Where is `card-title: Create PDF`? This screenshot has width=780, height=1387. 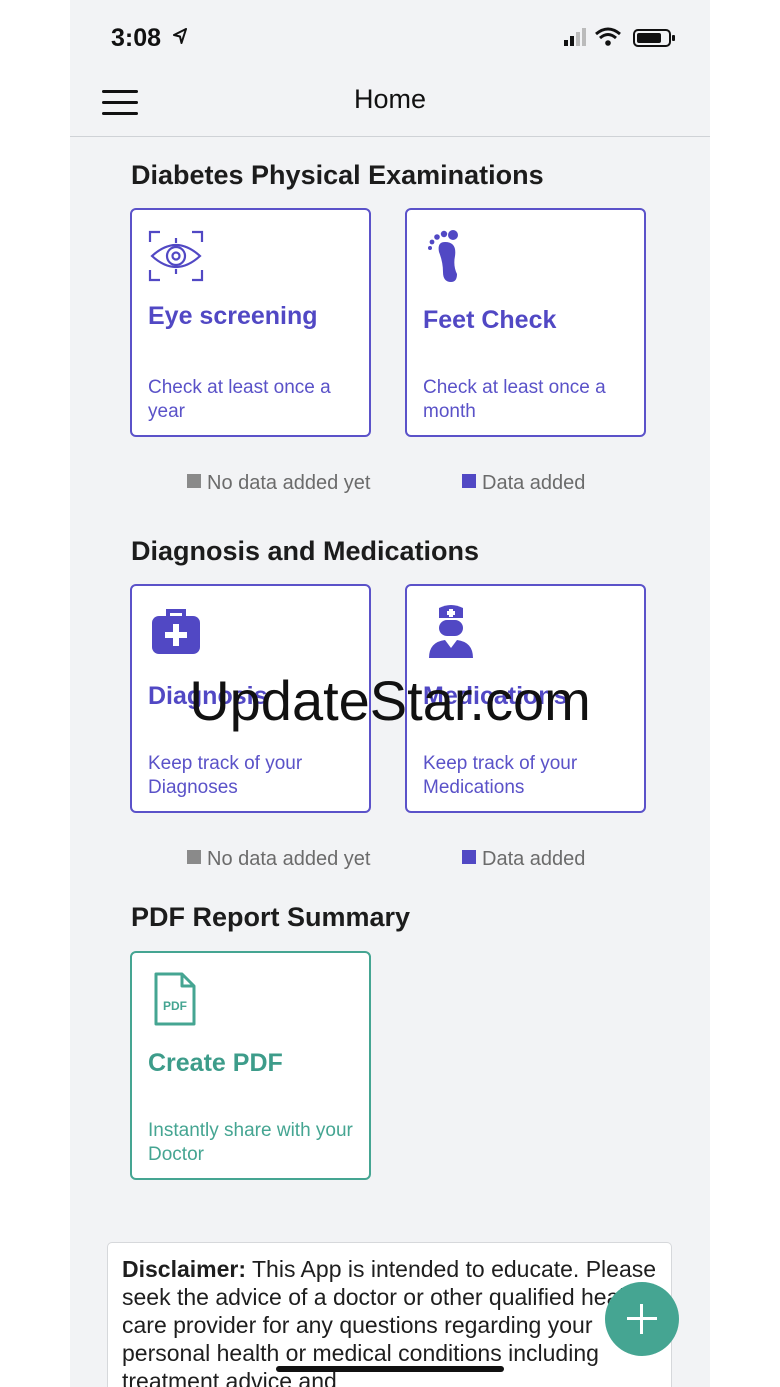 card-title: Create PDF is located at coordinates (215, 1063).